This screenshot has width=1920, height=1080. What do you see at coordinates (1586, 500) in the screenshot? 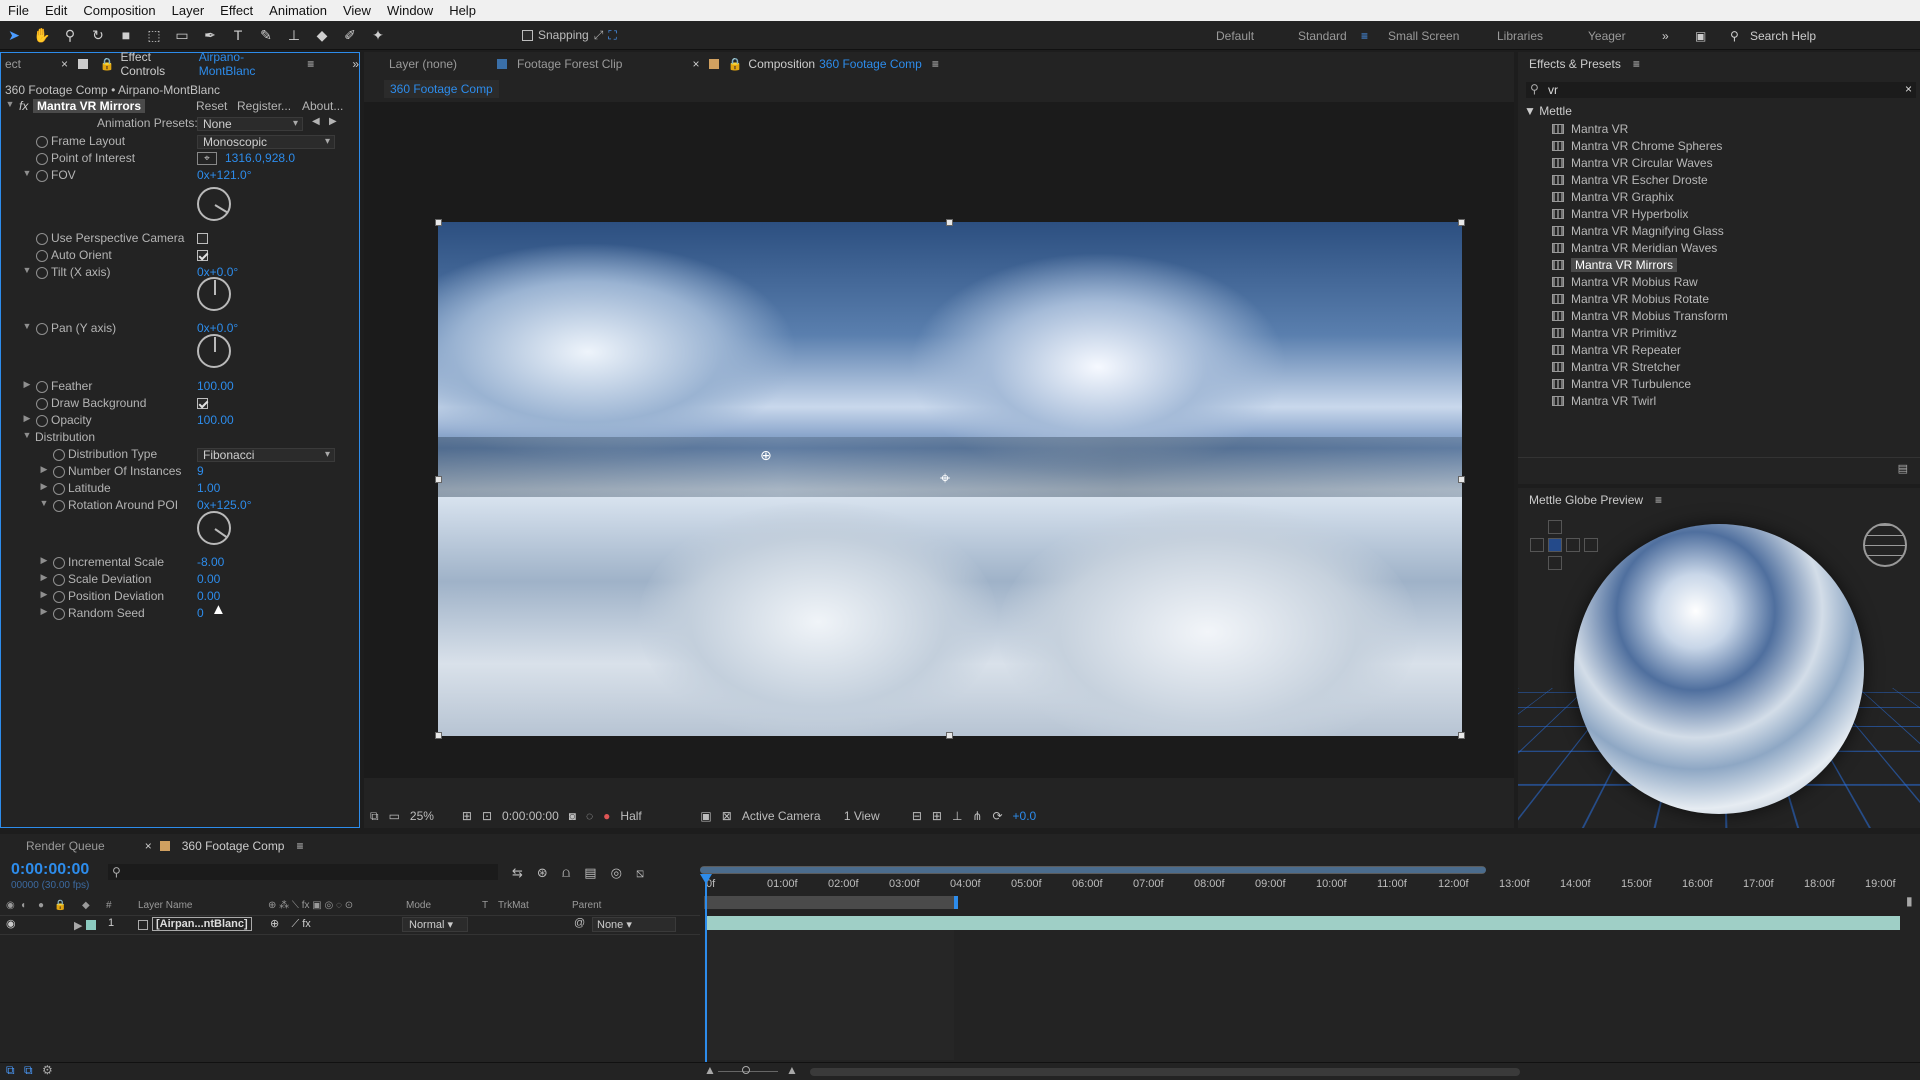
I see `globe-preview-title: Mettle Globe Preview` at bounding box center [1586, 500].